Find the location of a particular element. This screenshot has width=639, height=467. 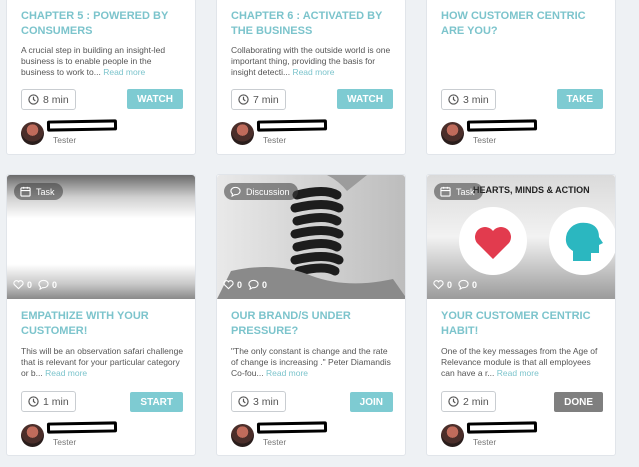

duration-badge: 2 min is located at coordinates (468, 401).